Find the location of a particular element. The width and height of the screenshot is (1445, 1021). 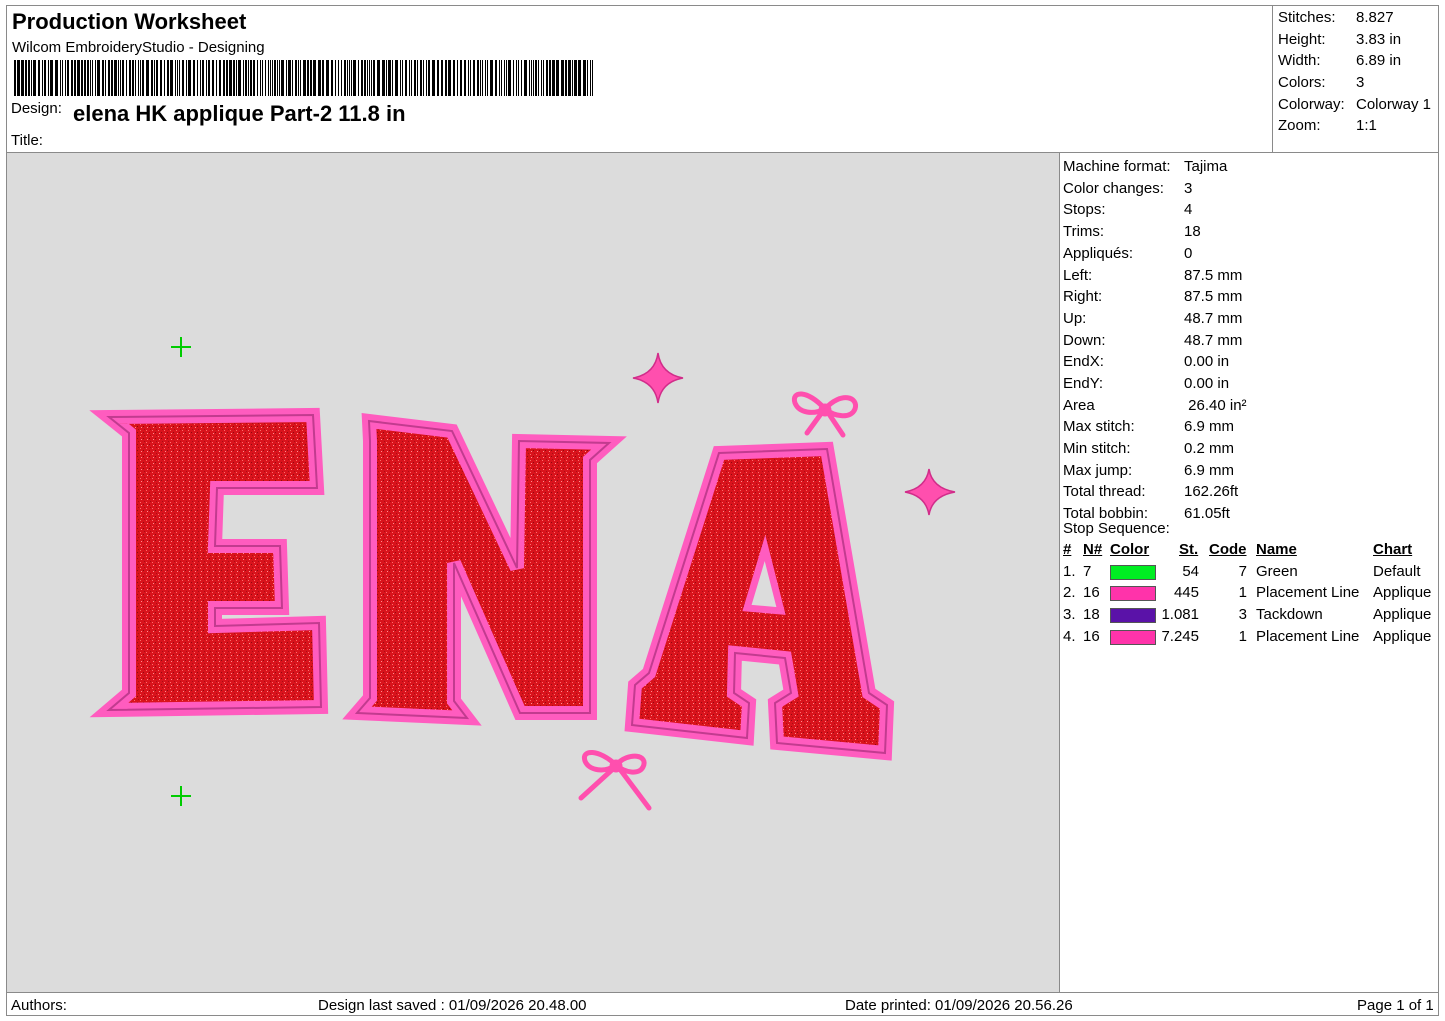

worksheet-title: Production Worksheet is located at coordinates (129, 21).